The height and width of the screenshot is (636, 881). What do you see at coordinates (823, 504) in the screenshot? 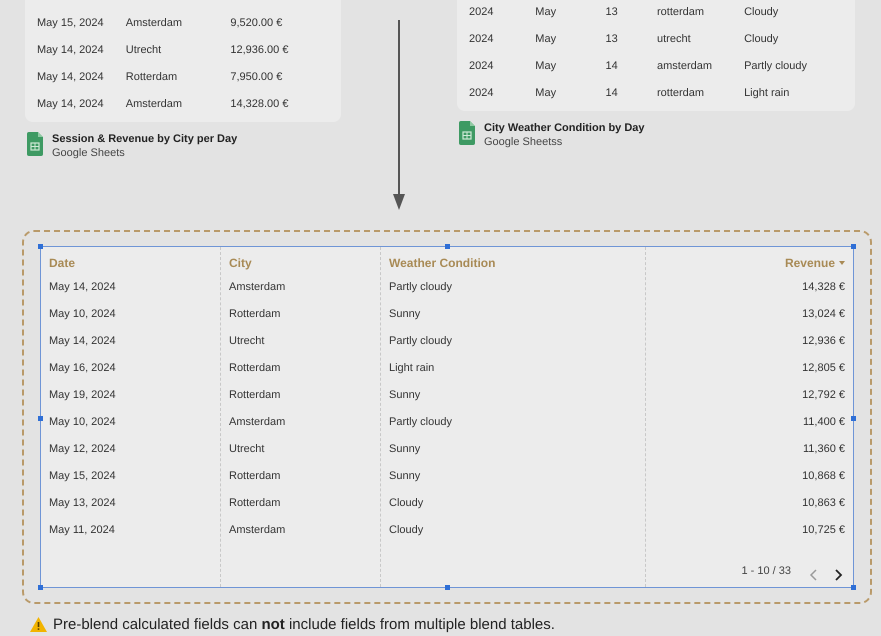
I see `table-cell-text: 10,863 €` at bounding box center [823, 504].